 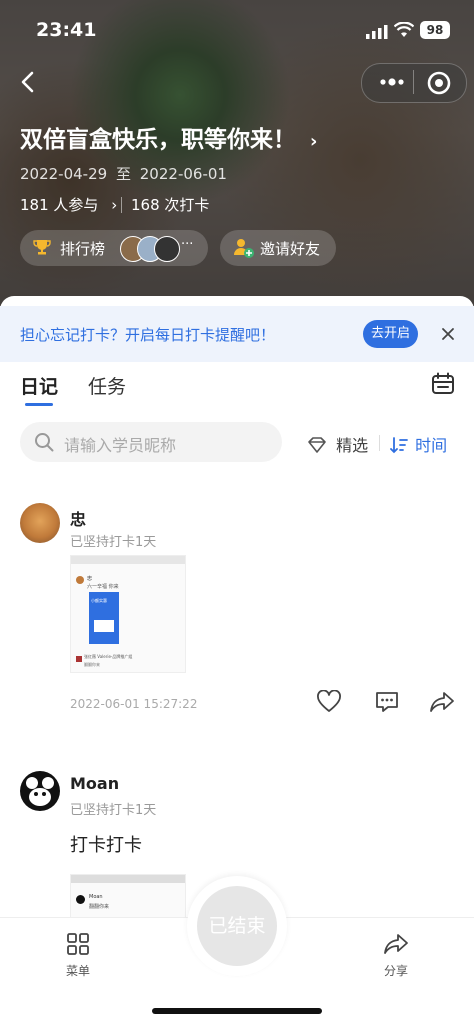 What do you see at coordinates (107, 385) in the screenshot?
I see `tab-tasks: 任务` at bounding box center [107, 385].